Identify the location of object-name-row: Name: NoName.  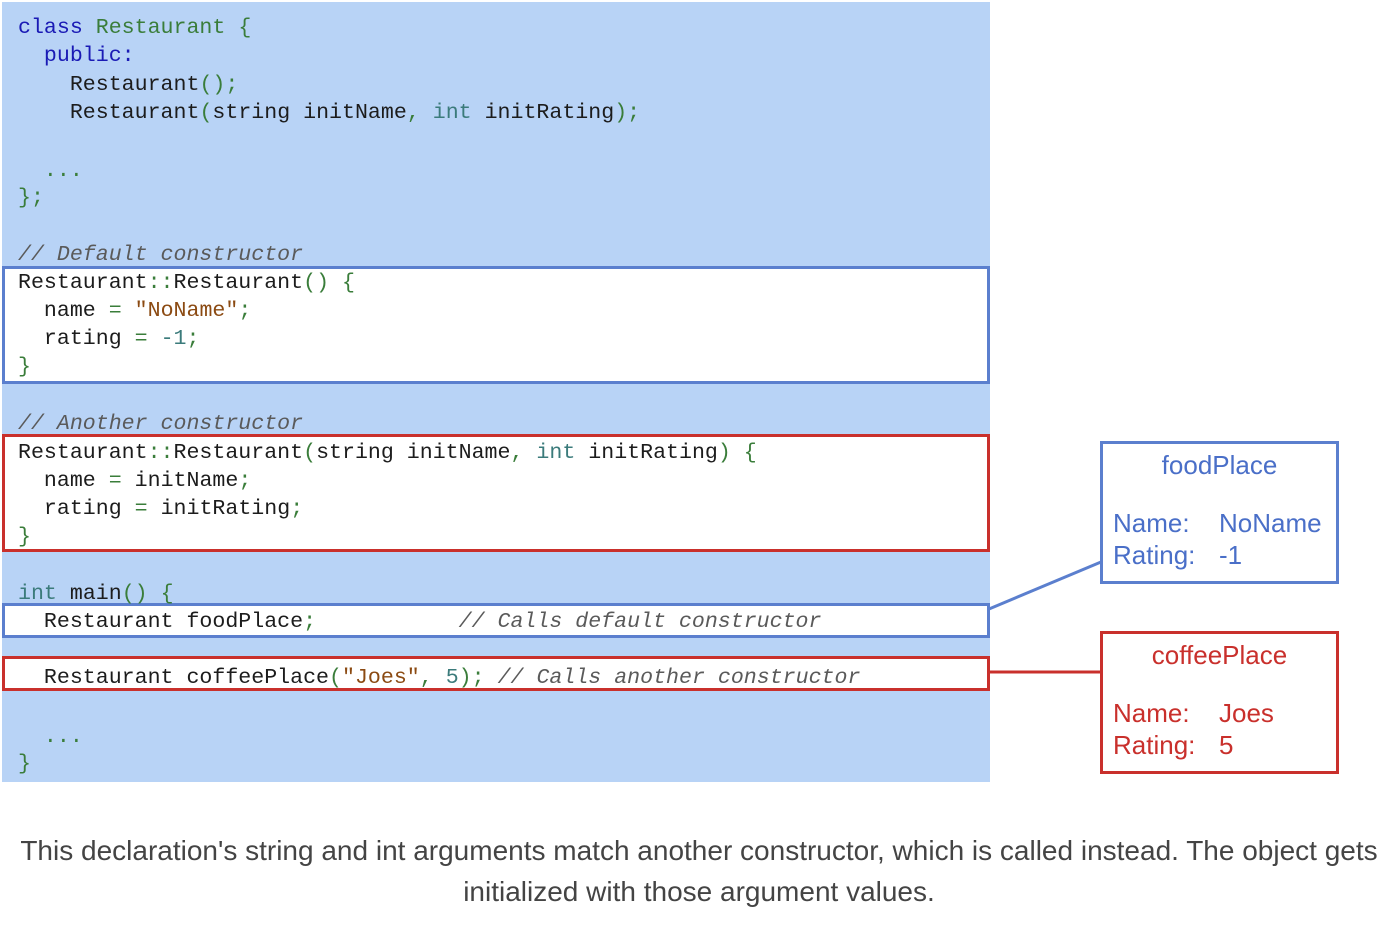
(1217, 523).